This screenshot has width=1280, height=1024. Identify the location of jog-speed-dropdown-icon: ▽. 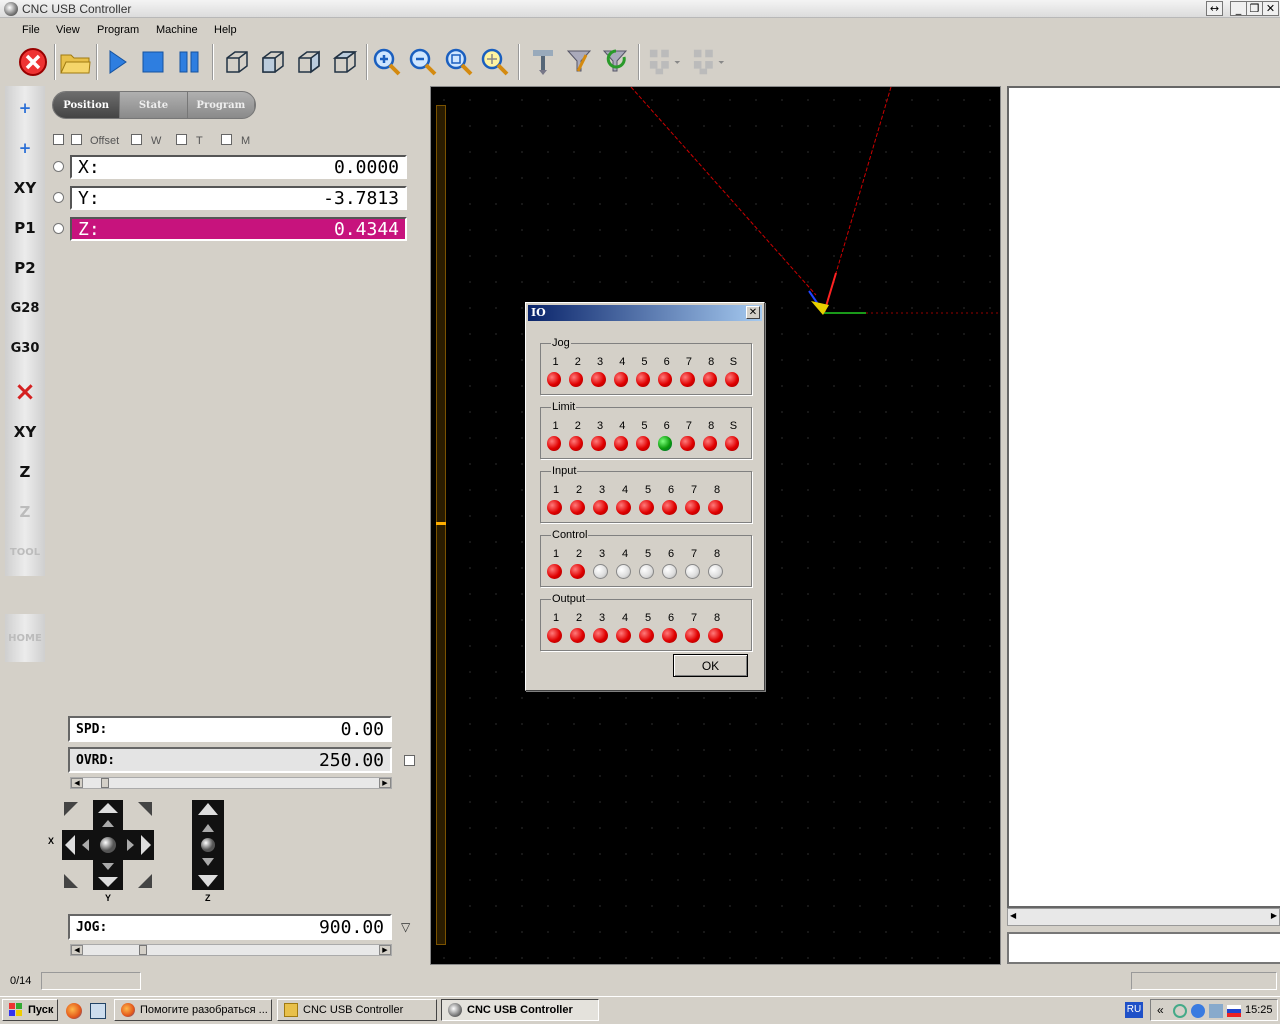
(405, 927).